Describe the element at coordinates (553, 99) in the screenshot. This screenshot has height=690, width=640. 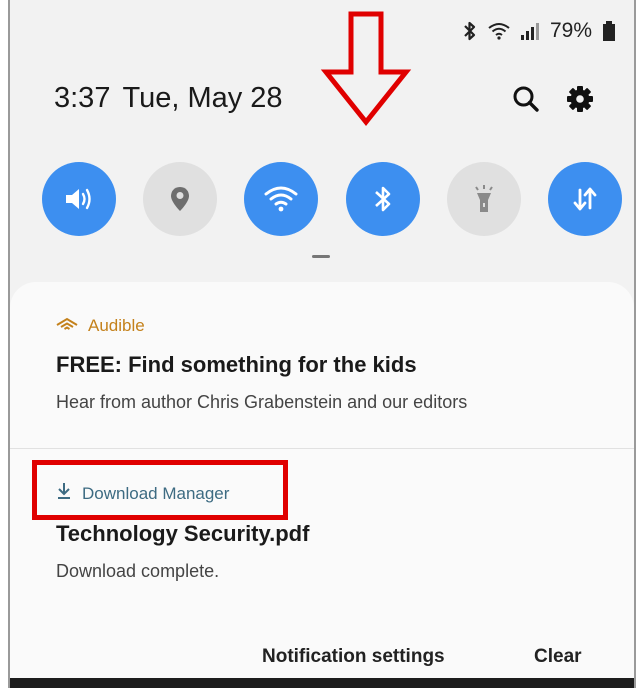
I see `header-actions` at that location.